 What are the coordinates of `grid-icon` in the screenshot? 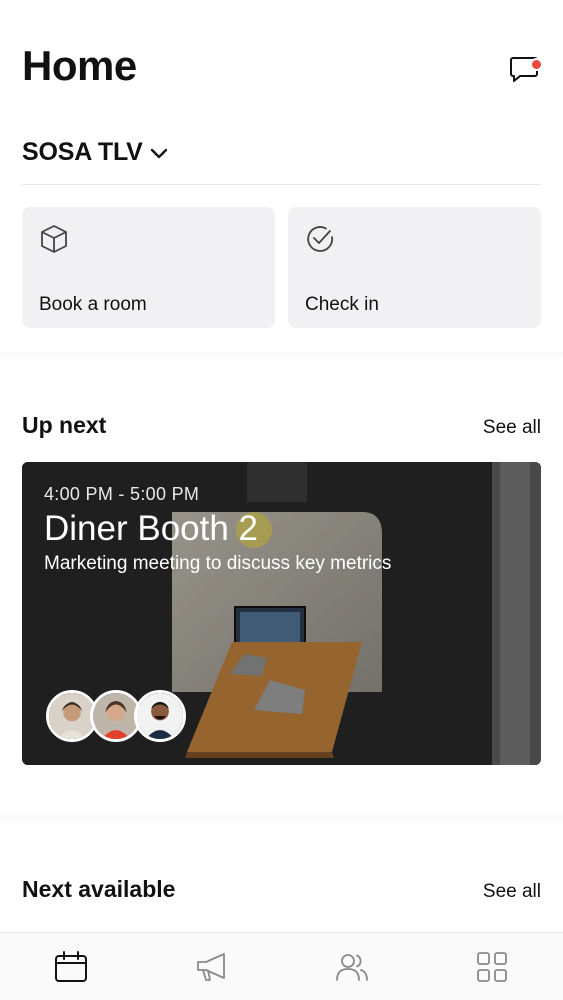 It's located at (492, 967).